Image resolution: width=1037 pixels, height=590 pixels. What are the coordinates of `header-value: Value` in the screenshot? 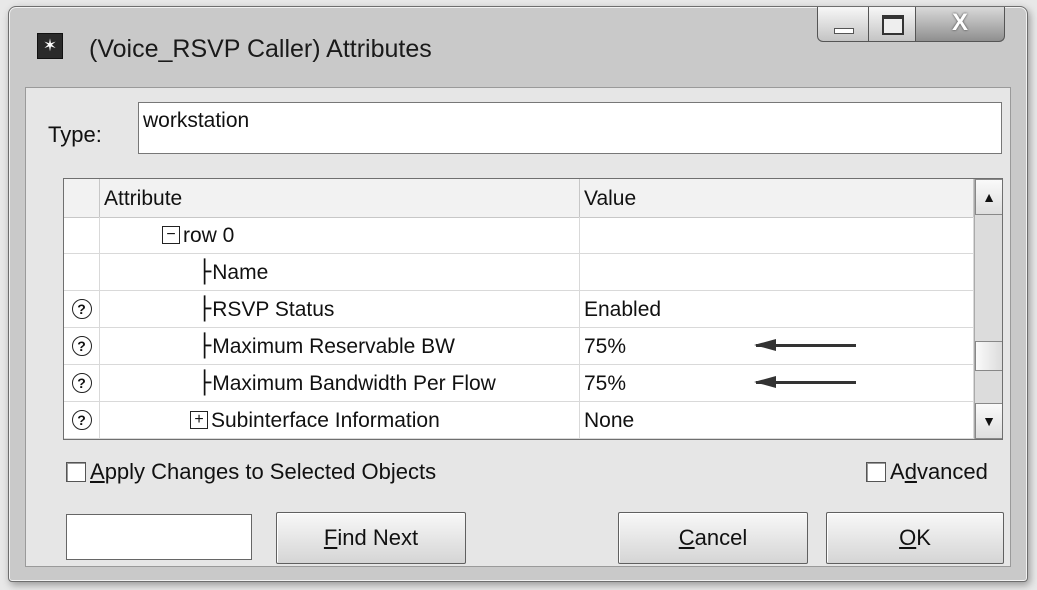 It's located at (777, 198).